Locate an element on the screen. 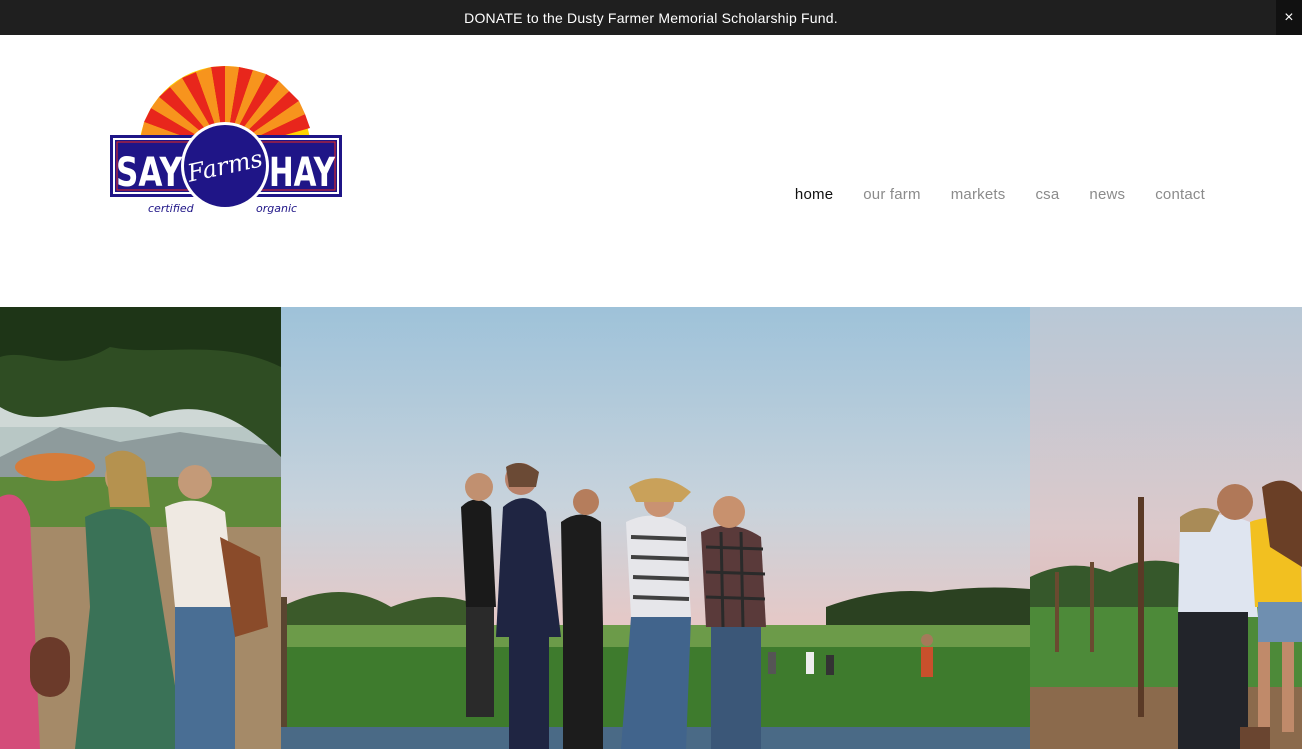 This screenshot has height=749, width=1302. main-nav: home our farm markets csa news contact is located at coordinates (985, 194).